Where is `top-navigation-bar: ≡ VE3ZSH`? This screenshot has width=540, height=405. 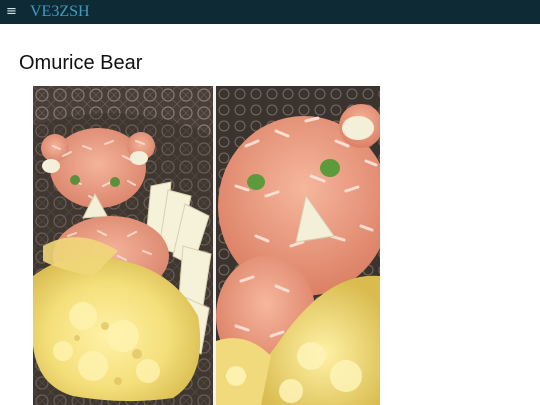
top-navigation-bar: ≡ VE3ZSH is located at coordinates (270, 12).